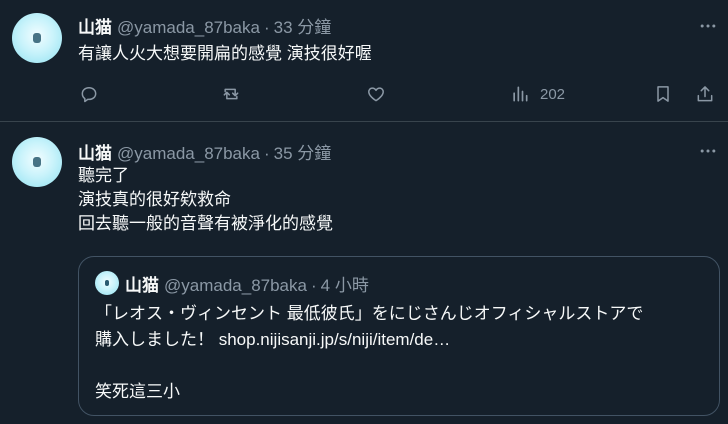  I want to click on heart-icon, so click(376, 94).